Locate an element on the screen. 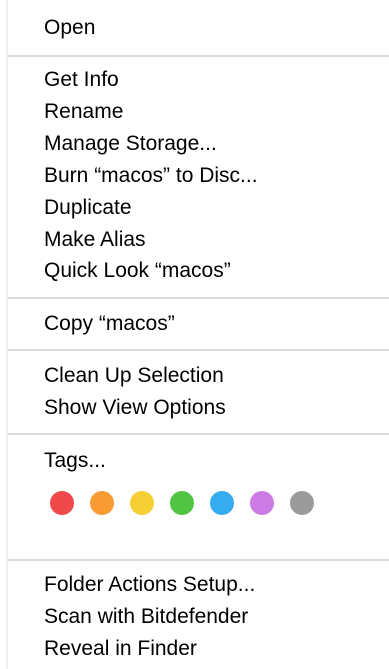 The image size is (389, 669). tag-orange-dot is located at coordinates (102, 503).